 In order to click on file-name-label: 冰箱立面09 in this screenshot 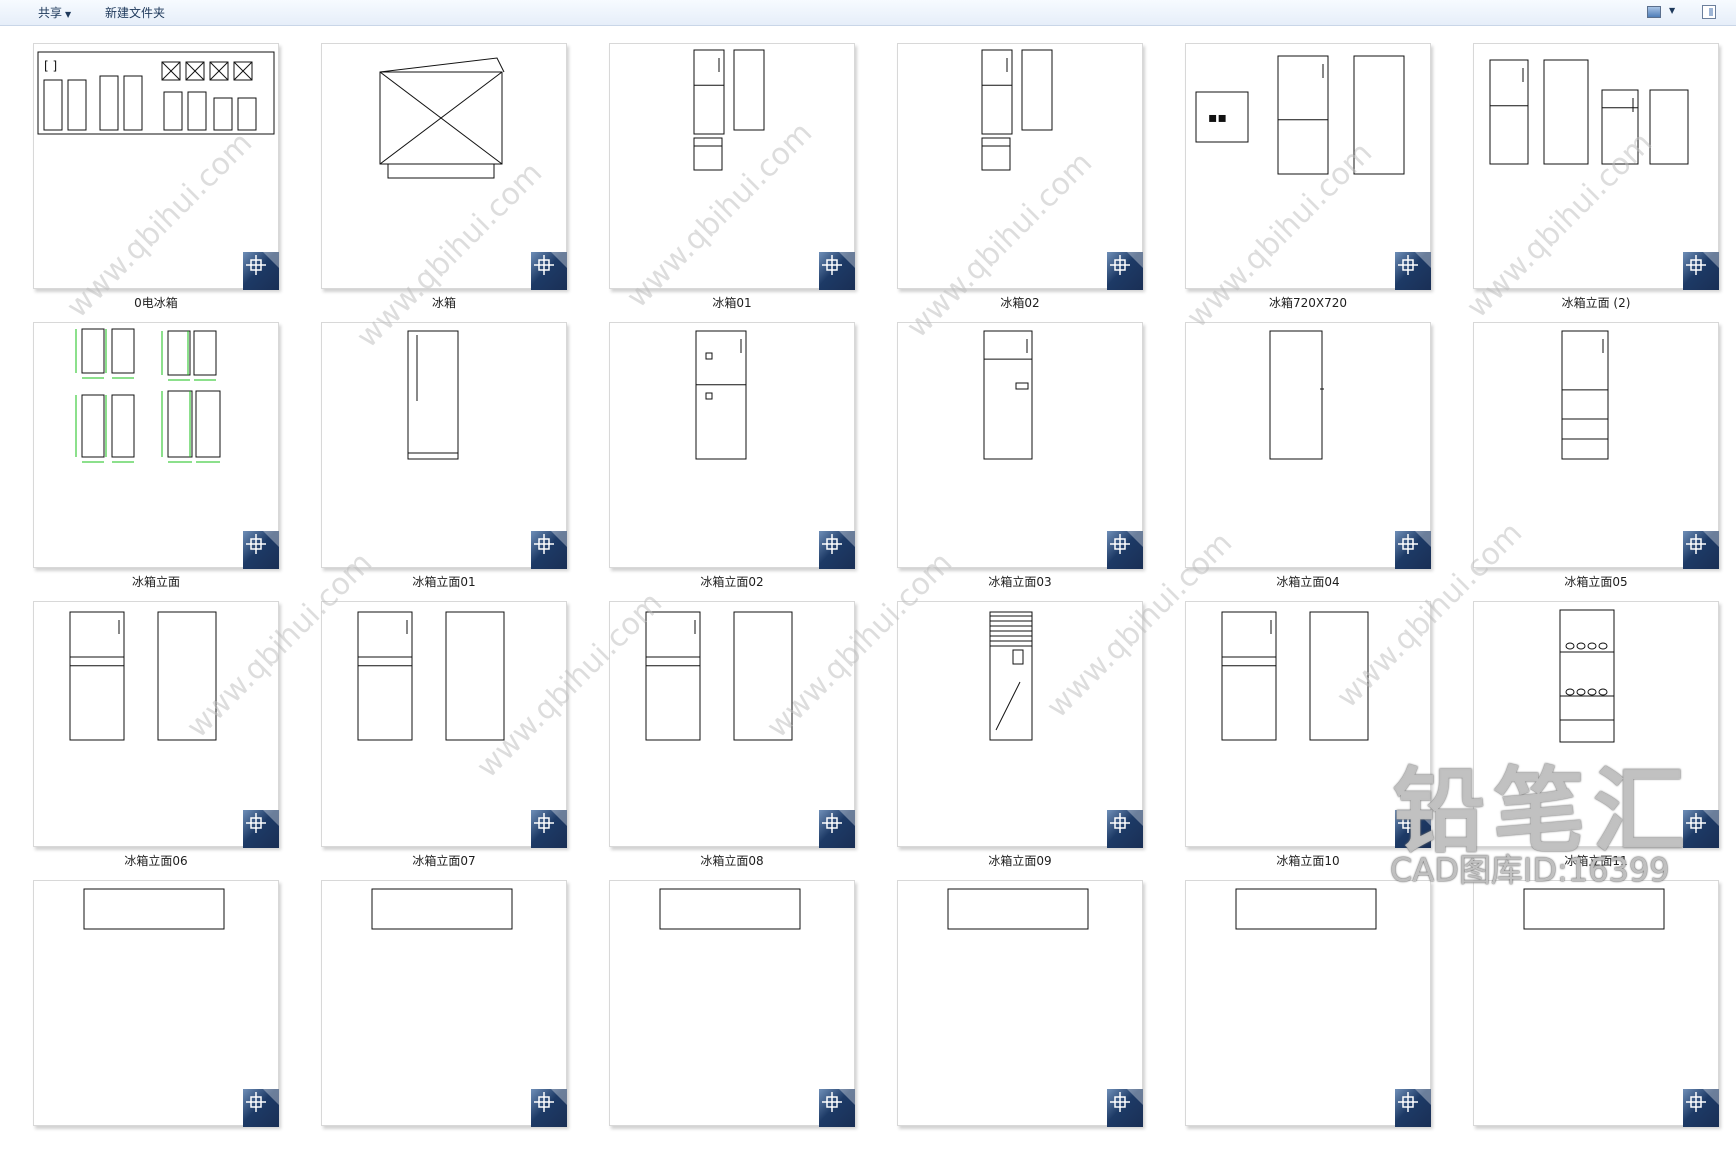, I will do `click(1020, 860)`.